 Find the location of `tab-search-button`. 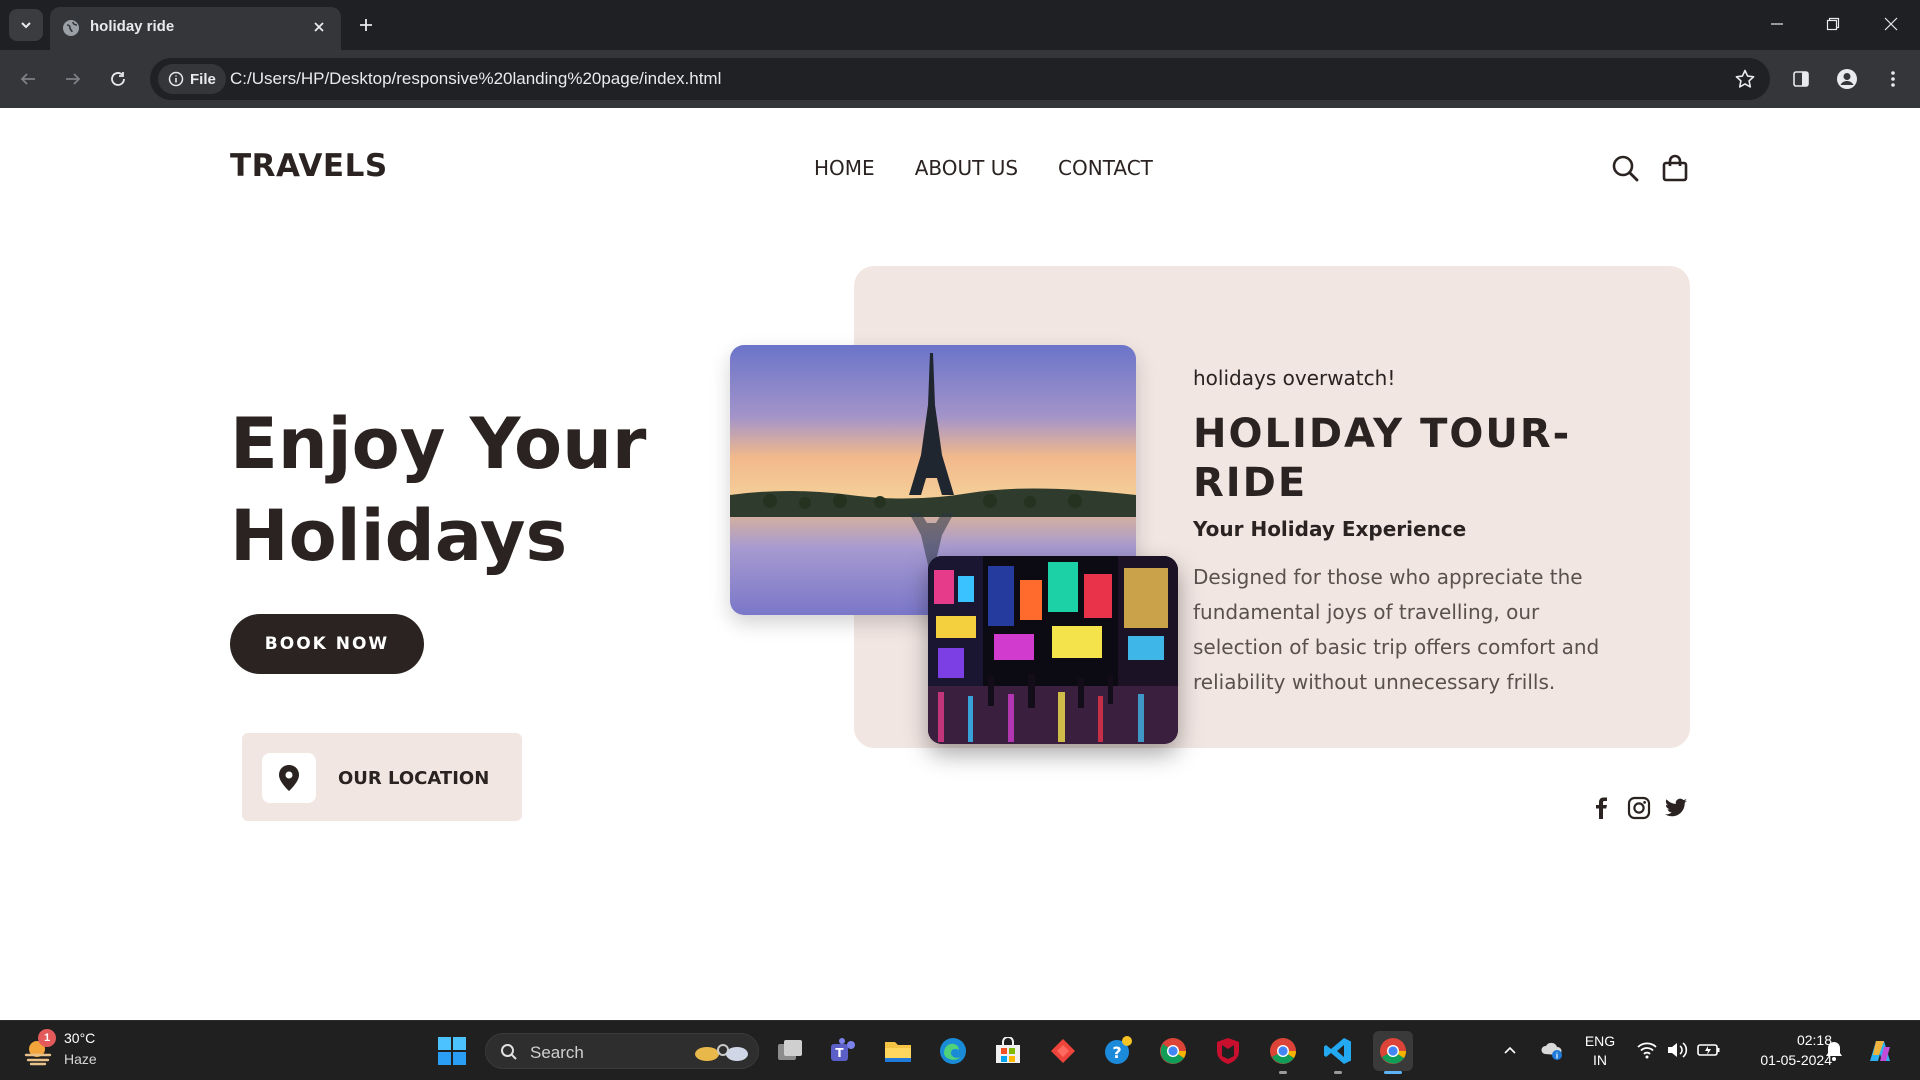

tab-search-button is located at coordinates (26, 25).